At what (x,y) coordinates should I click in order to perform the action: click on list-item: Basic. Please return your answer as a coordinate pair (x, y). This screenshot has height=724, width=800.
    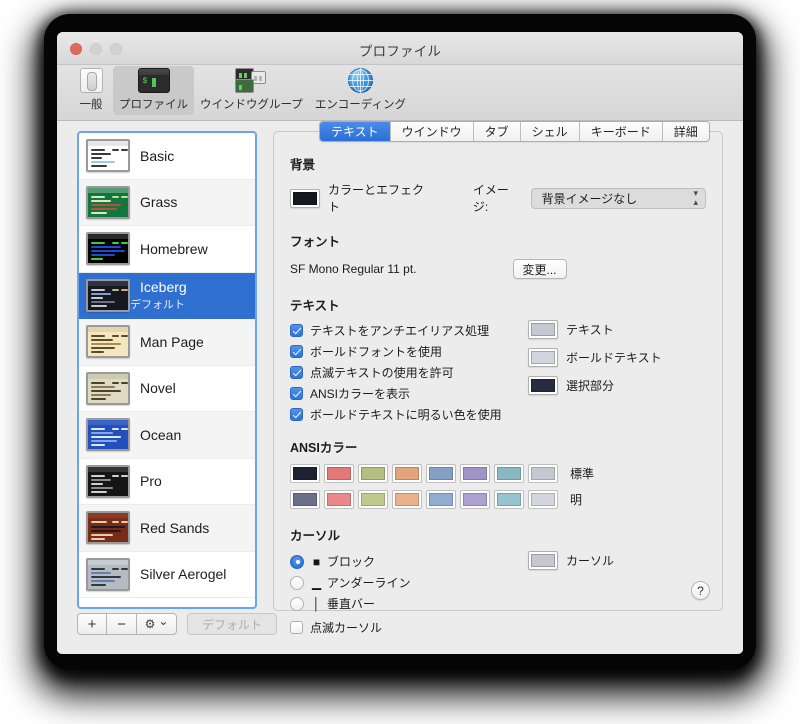
    Looking at the image, I should click on (167, 156).